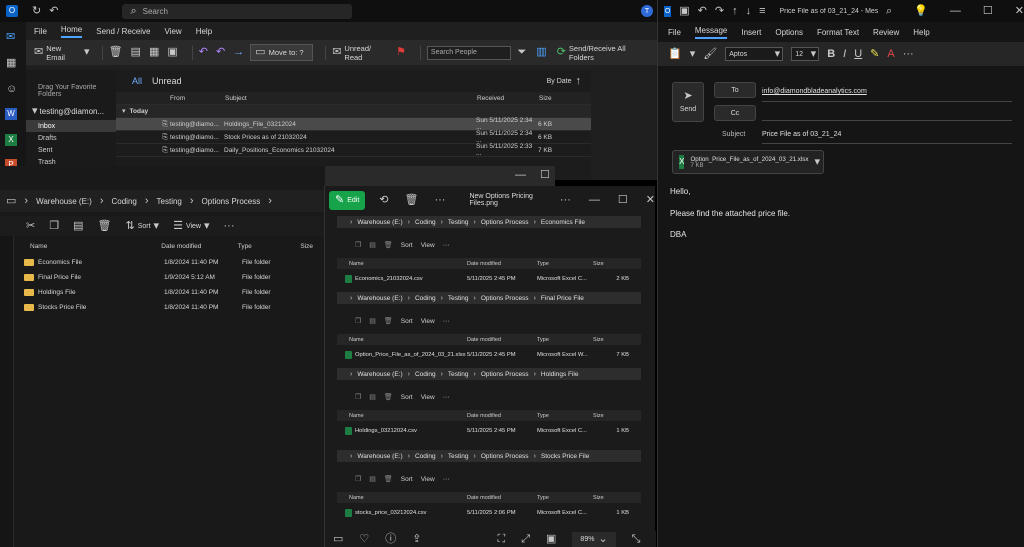 Image resolution: width=1024 pixels, height=547 pixels. I want to click on menu-send-receive: Send / Receive, so click(123, 31).